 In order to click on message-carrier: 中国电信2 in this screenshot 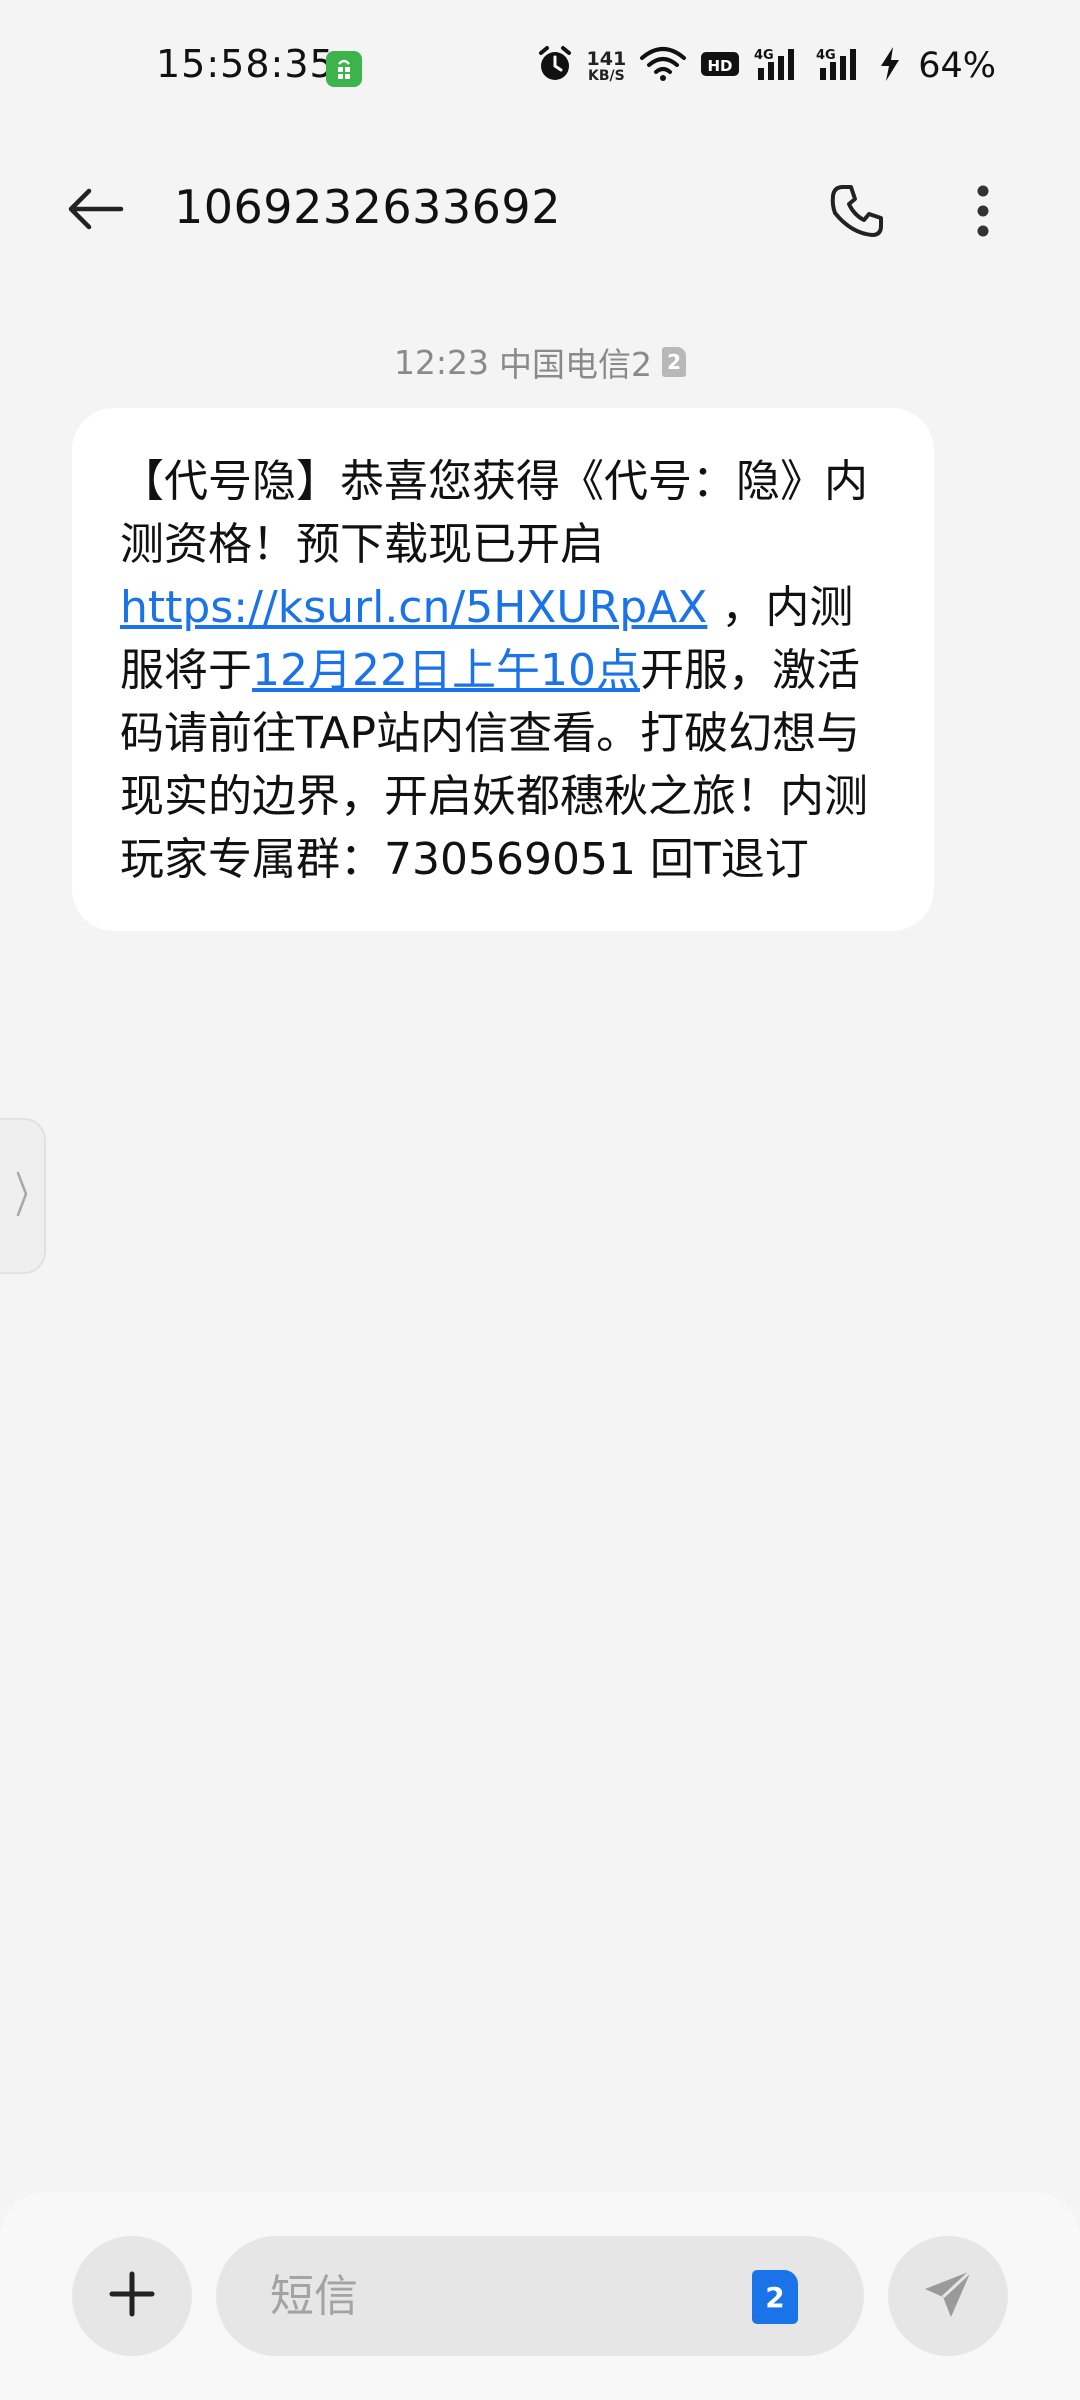, I will do `click(576, 364)`.